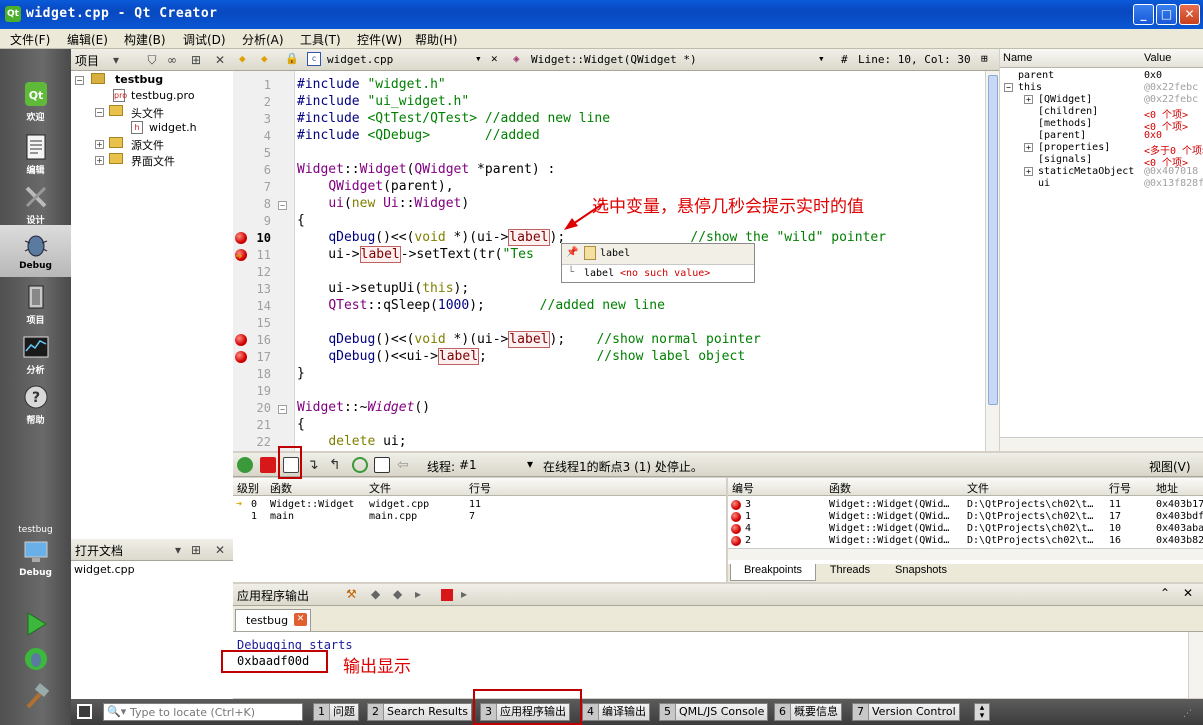 The image size is (1203, 725). What do you see at coordinates (420, 712) in the screenshot?
I see `output-tab-search-results: 2 Search Results` at bounding box center [420, 712].